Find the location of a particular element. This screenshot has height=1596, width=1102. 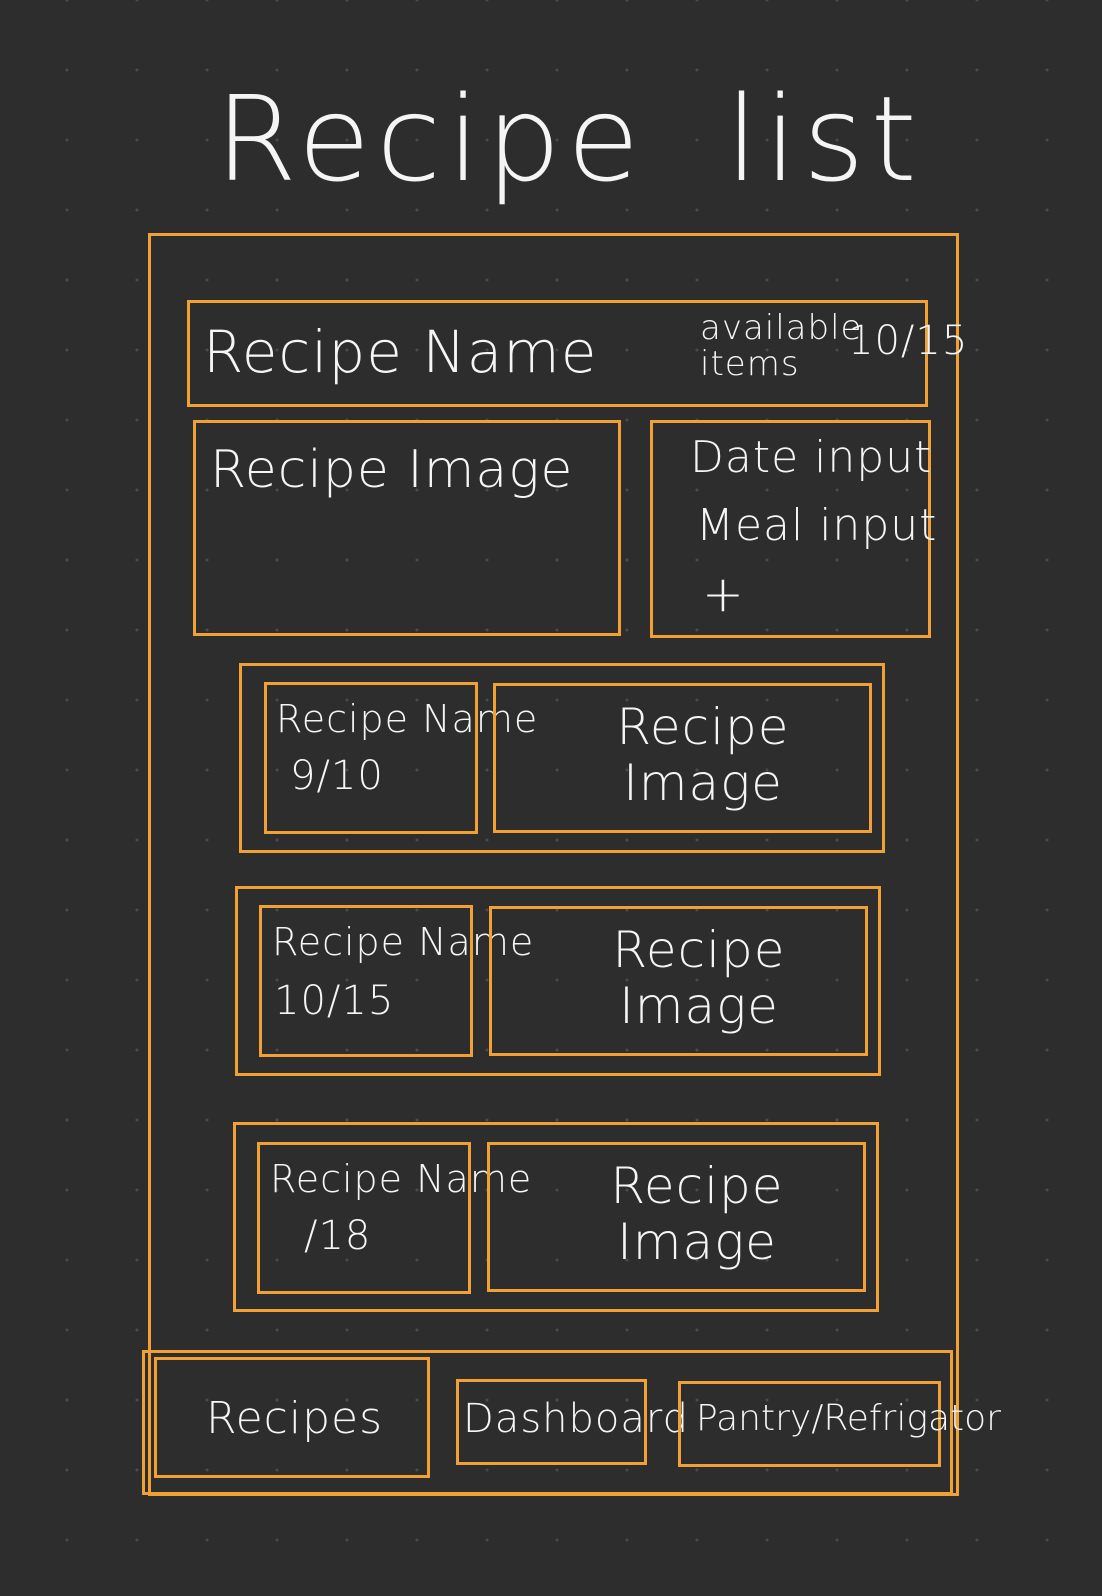

nav-tab-recipes-label: Recipes is located at coordinates (295, 1418).